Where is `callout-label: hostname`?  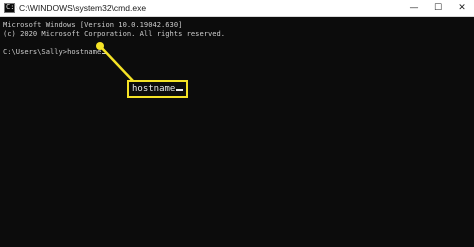 callout-label: hostname is located at coordinates (158, 89).